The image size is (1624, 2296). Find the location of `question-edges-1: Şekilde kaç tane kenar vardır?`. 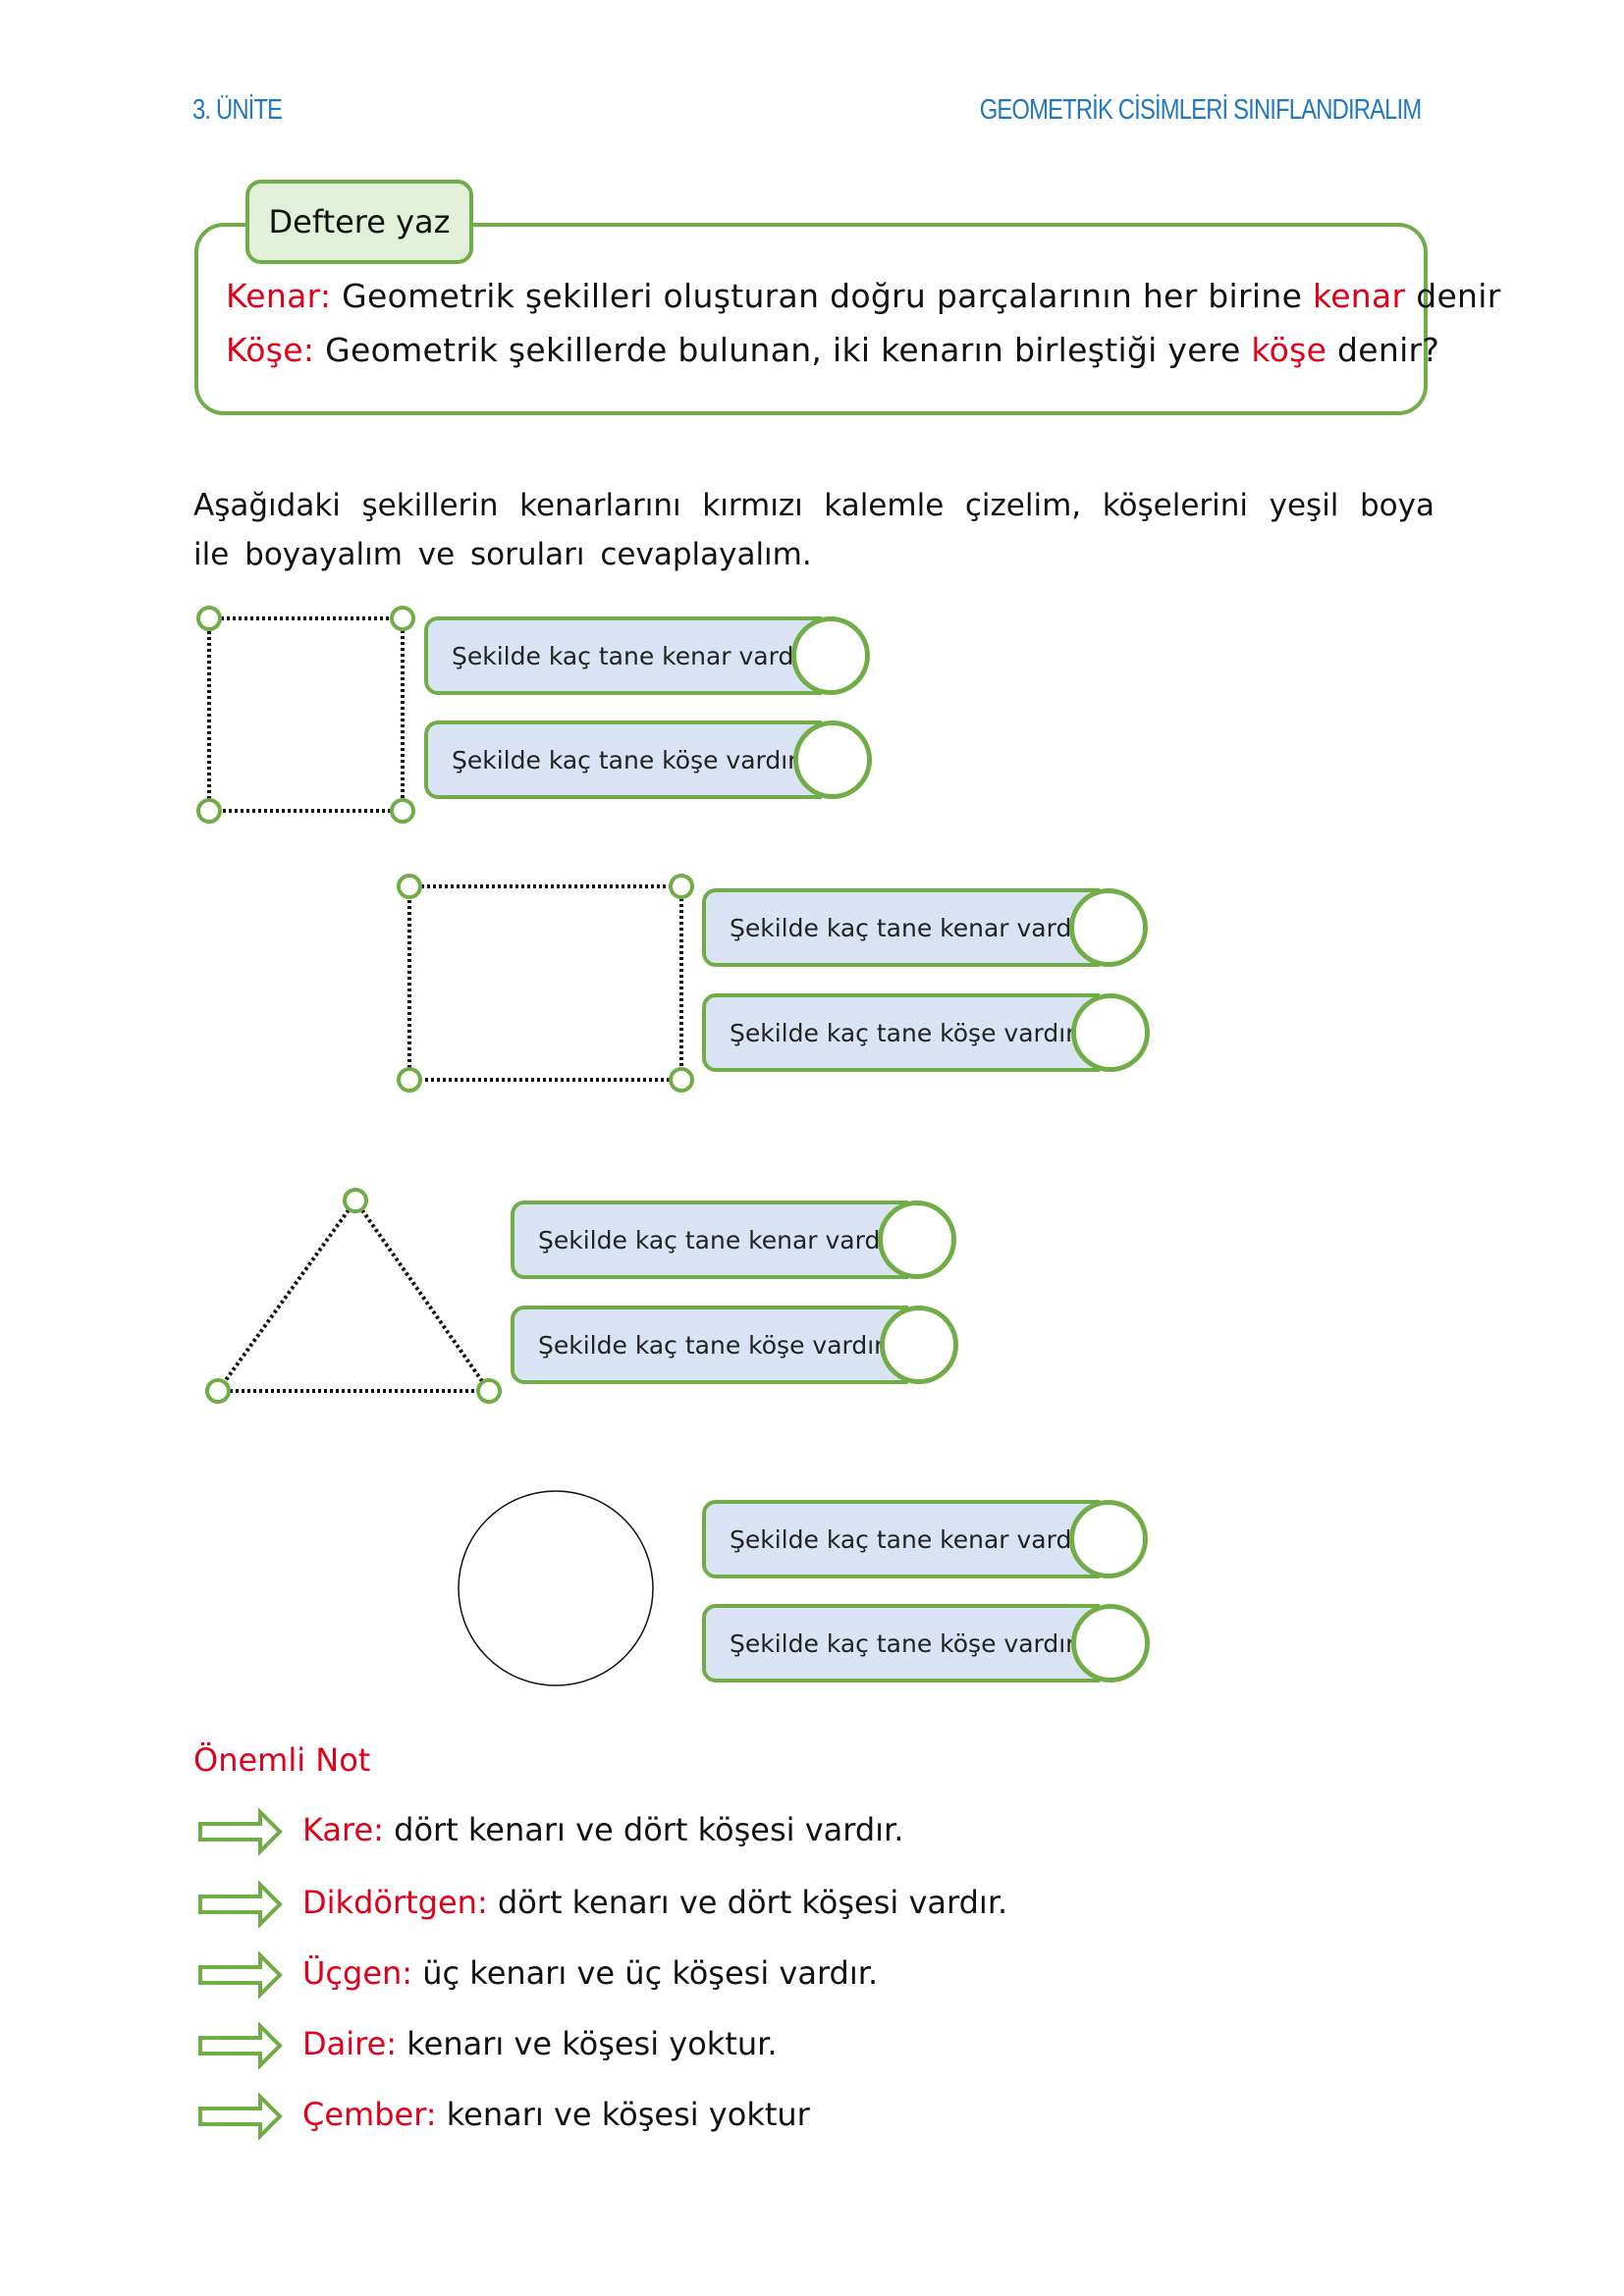

question-edges-1: Şekilde kaç tane kenar vardır? is located at coordinates (624, 655).